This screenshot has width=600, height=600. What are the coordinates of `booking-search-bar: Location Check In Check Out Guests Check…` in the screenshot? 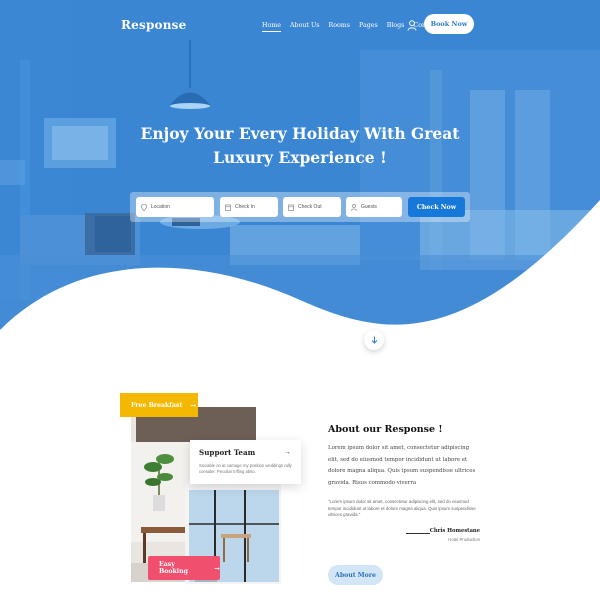 It's located at (300, 207).